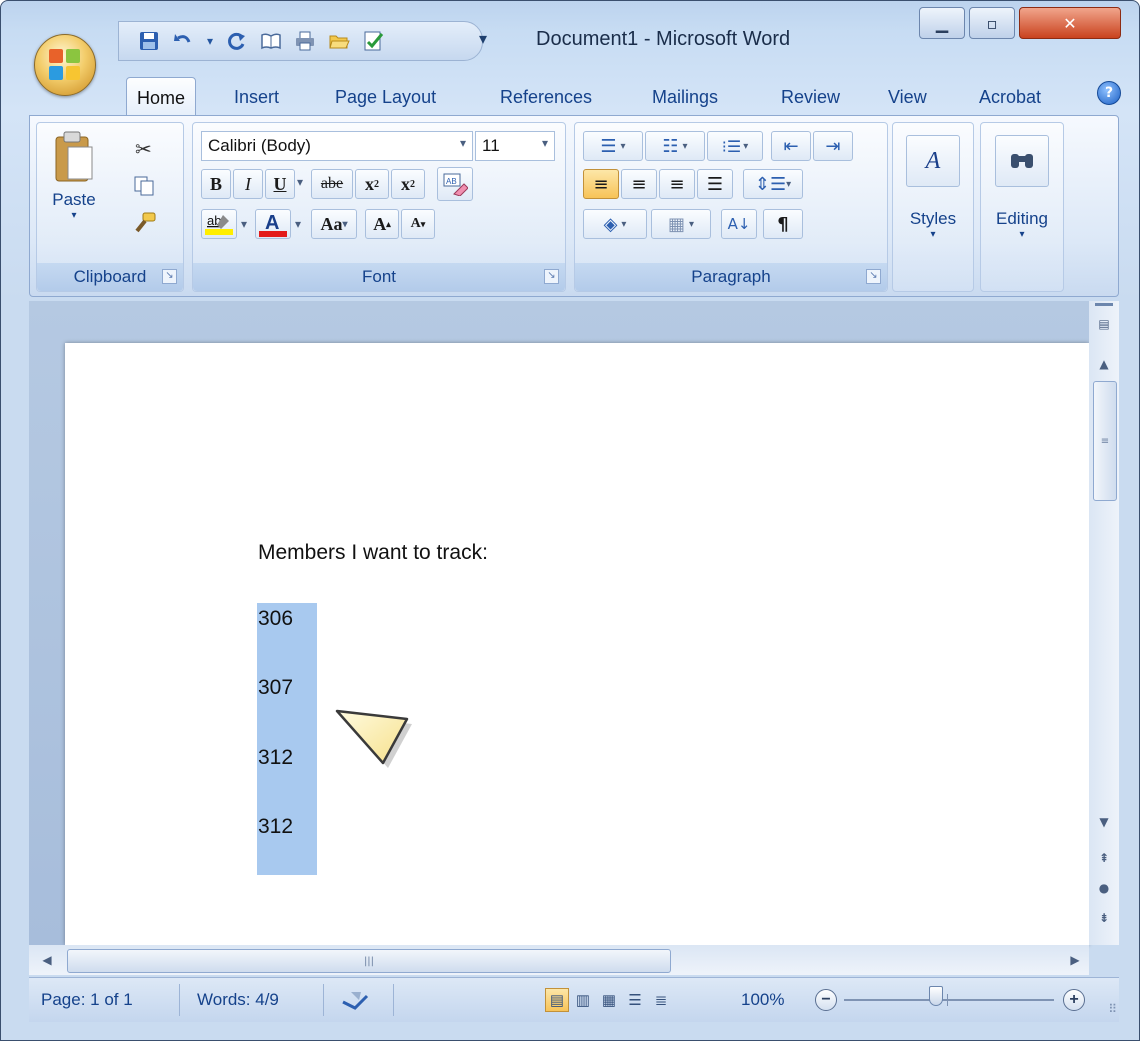  Describe the element at coordinates (826, 1000) in the screenshot. I see `zoom-out-icon: −` at that location.